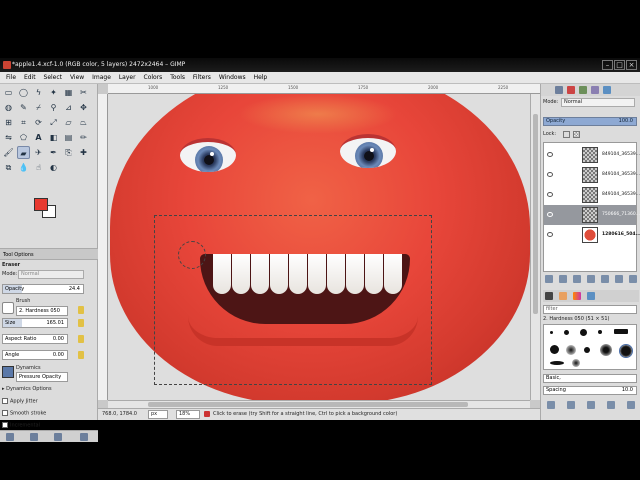 This screenshot has height=480, width=640. Describe the element at coordinates (571, 90) in the screenshot. I see `channels-tab-icon` at that location.